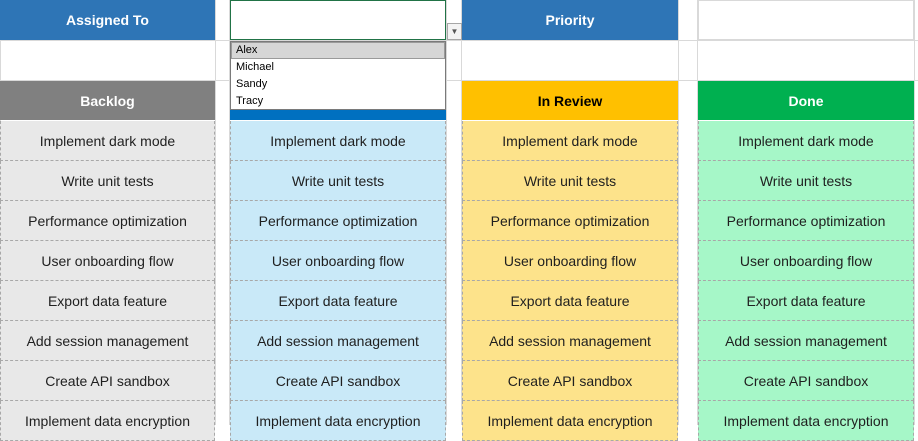  I want to click on column-header-done: Done, so click(806, 100).